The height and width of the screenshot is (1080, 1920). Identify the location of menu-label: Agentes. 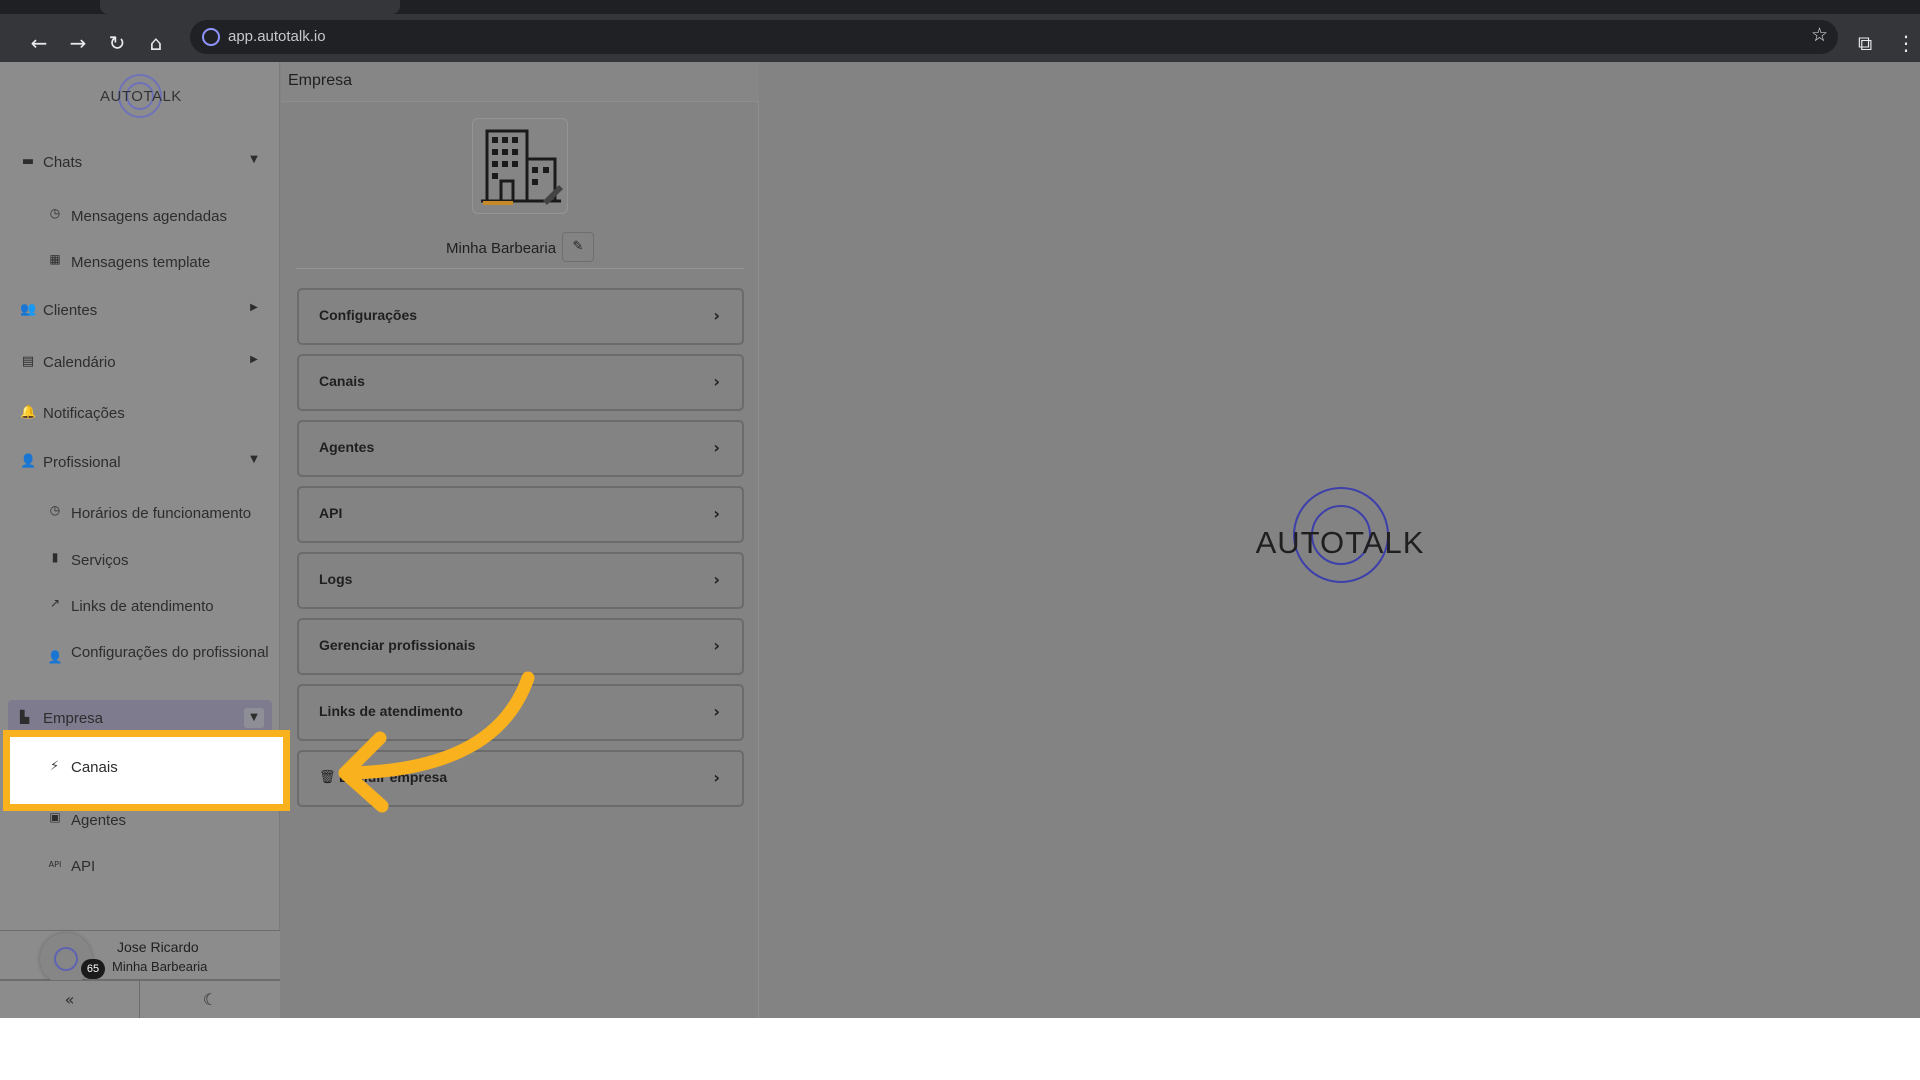
(347, 447).